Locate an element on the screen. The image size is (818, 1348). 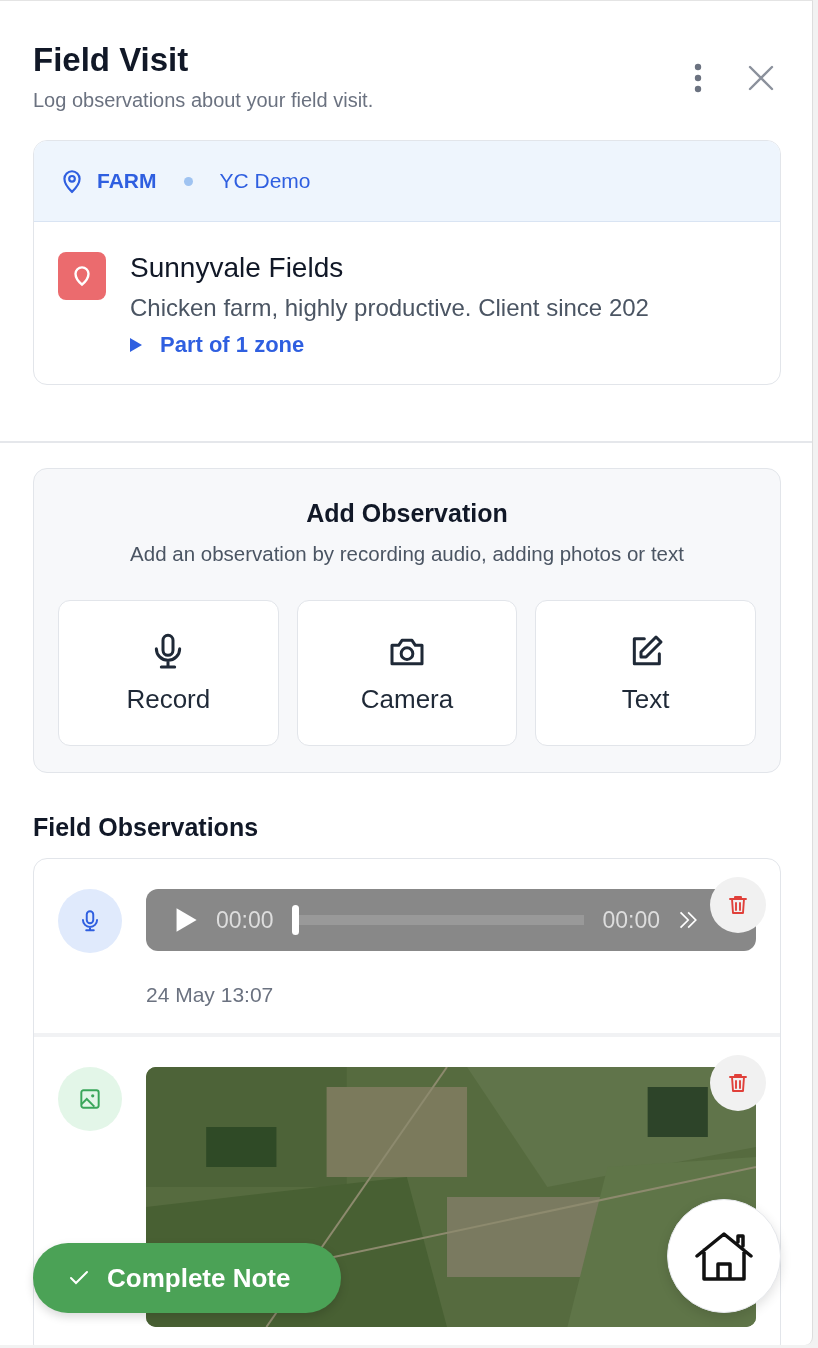
more-options-icon is located at coordinates (698, 78).